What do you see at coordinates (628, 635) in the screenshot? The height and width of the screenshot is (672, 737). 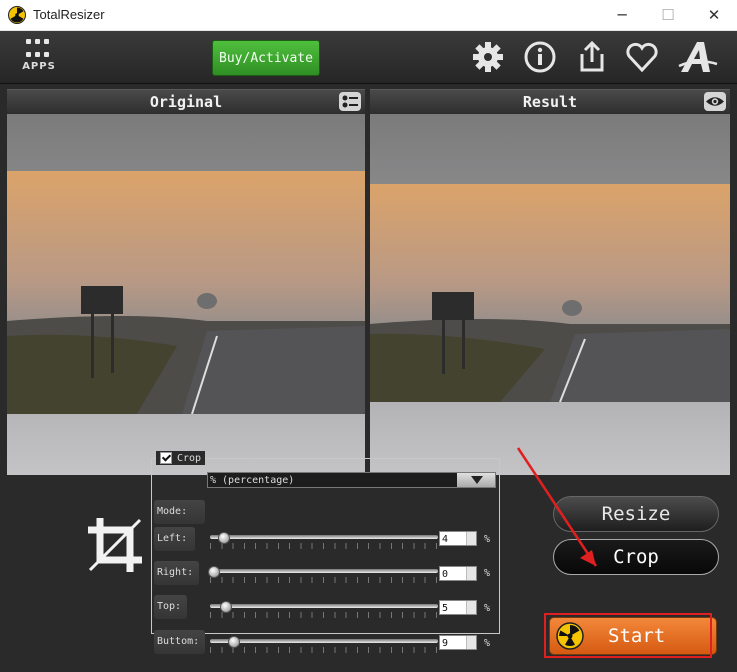 I see `start-highlight` at bounding box center [628, 635].